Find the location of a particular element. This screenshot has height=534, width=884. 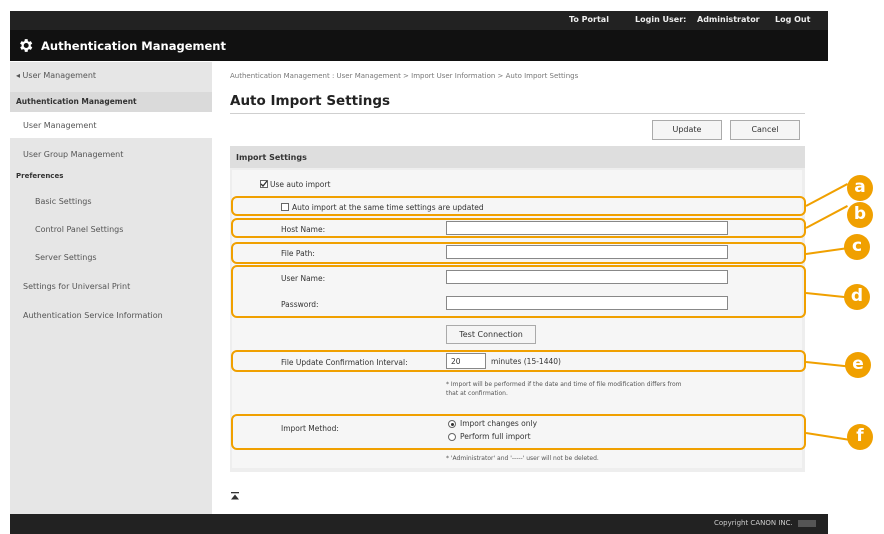

callout-box-c is located at coordinates (518, 253).